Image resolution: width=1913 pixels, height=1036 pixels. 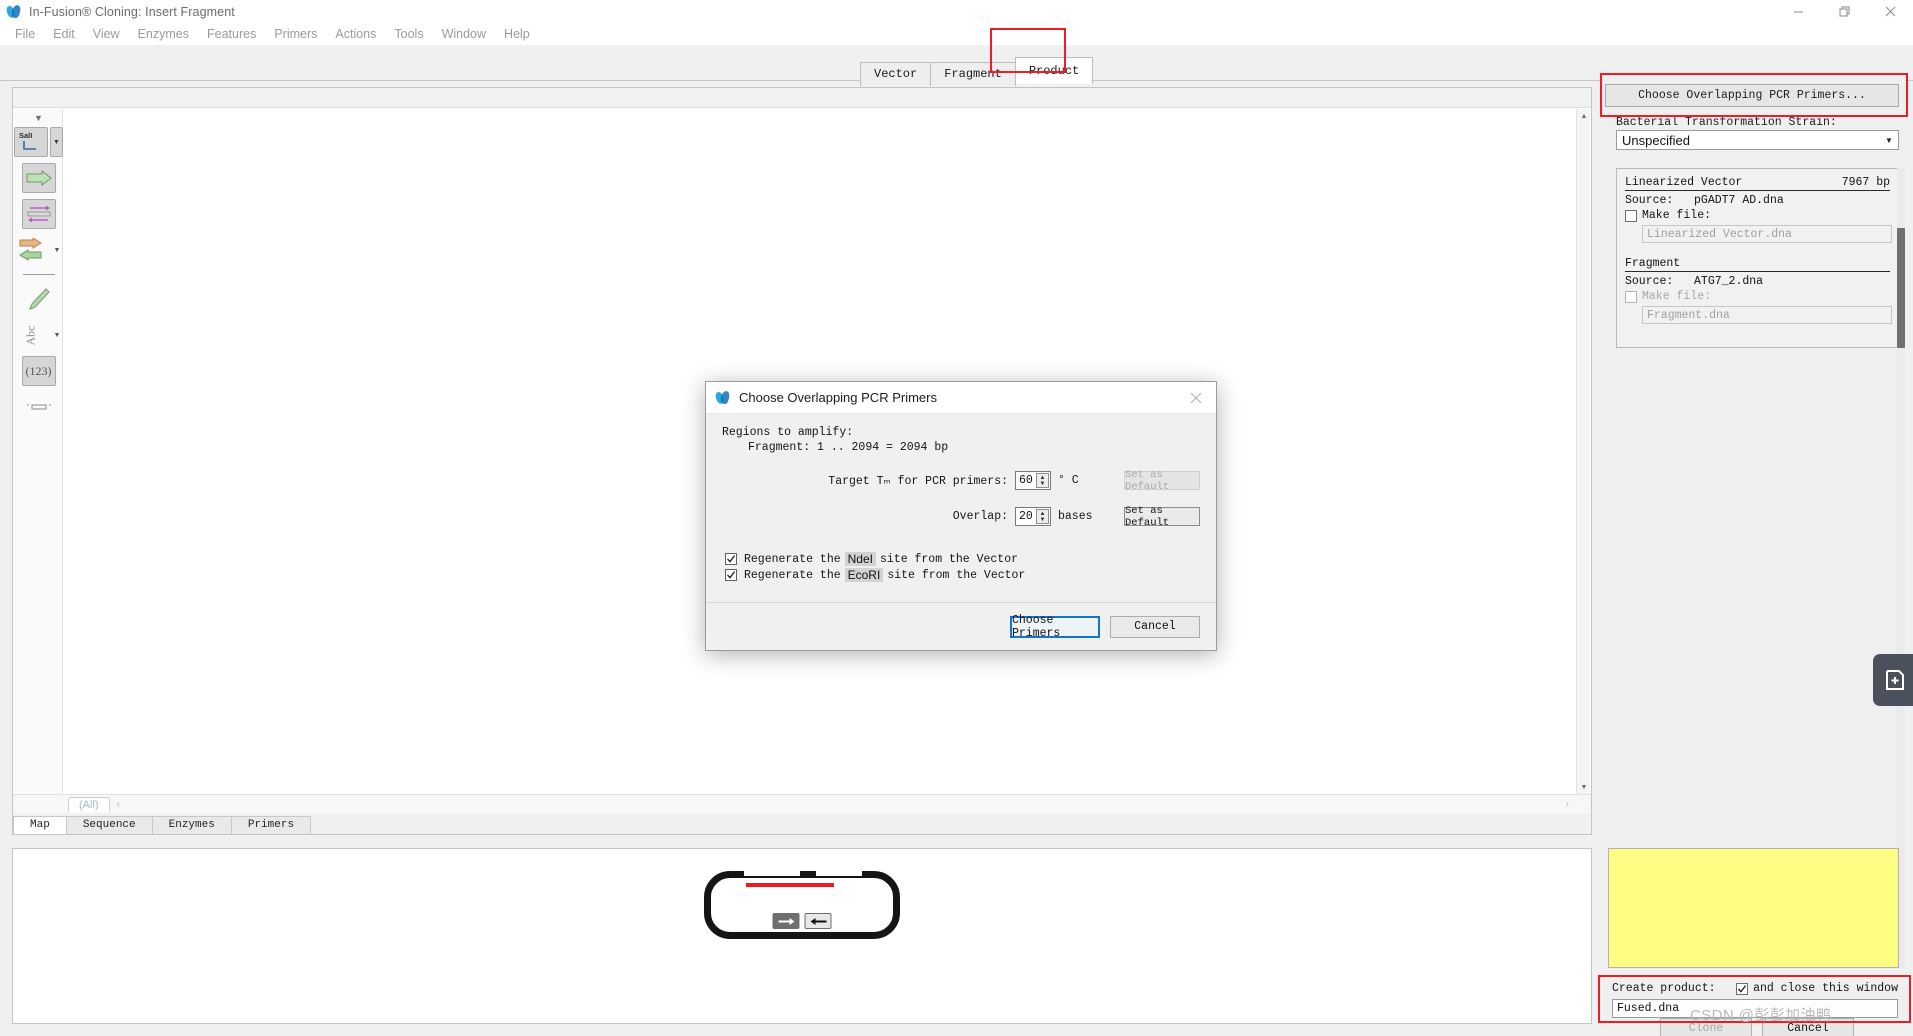 I want to click on highlight-pen-tool, so click(x=39, y=299).